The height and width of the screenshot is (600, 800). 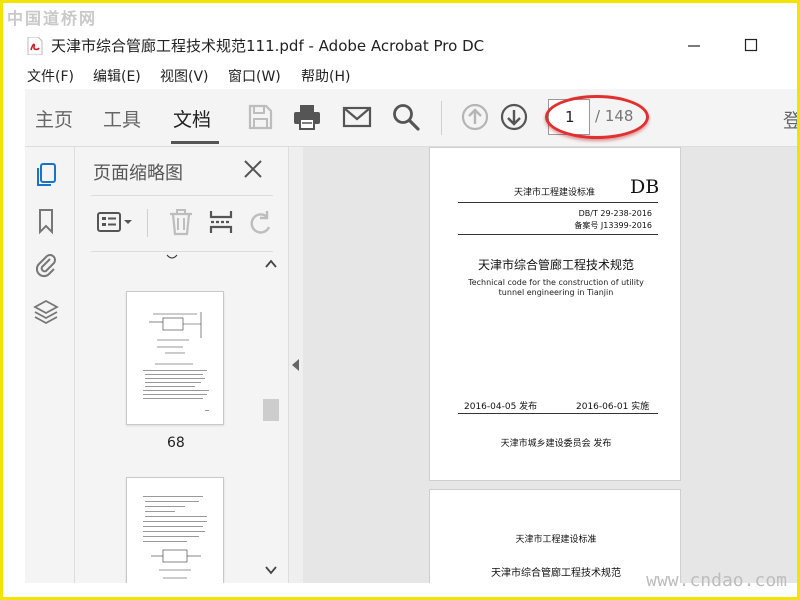 What do you see at coordinates (254, 76) in the screenshot?
I see `menu-window: 窗口(W)` at bounding box center [254, 76].